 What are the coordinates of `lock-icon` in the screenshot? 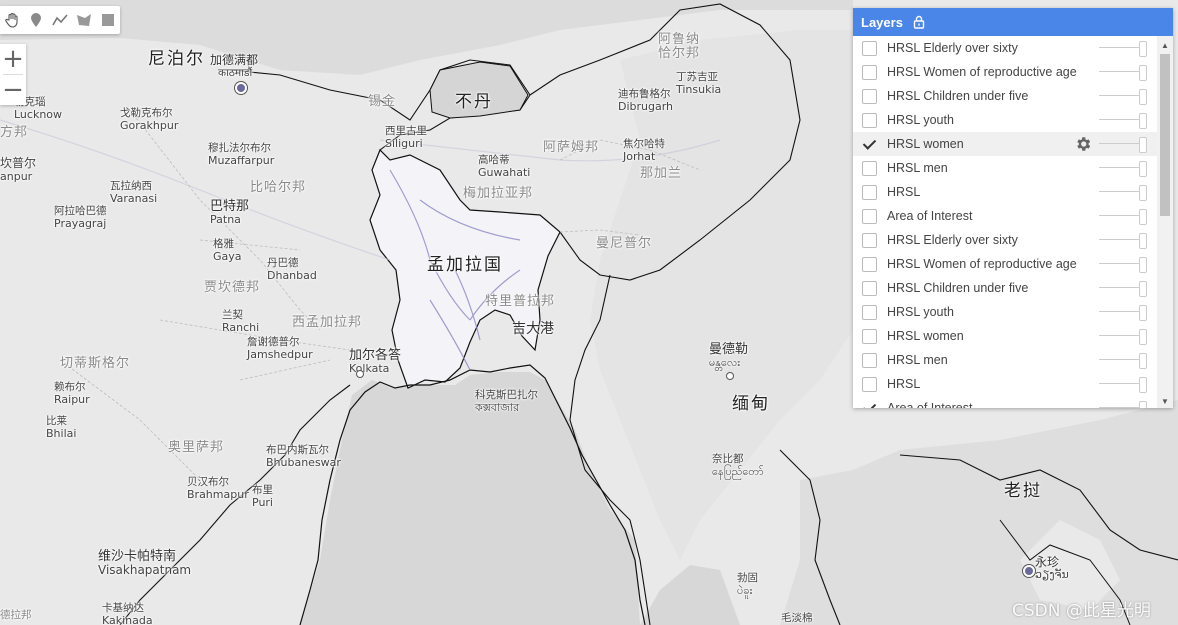 It's located at (919, 22).